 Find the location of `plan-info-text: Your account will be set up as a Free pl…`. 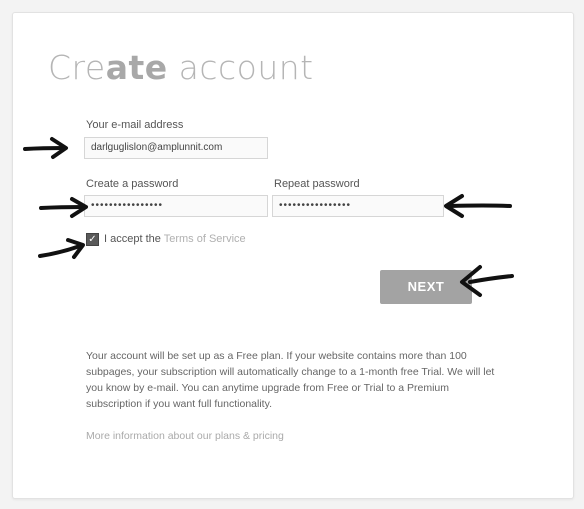

plan-info-text: Your account will be set up as a Free pl… is located at coordinates (290, 380).